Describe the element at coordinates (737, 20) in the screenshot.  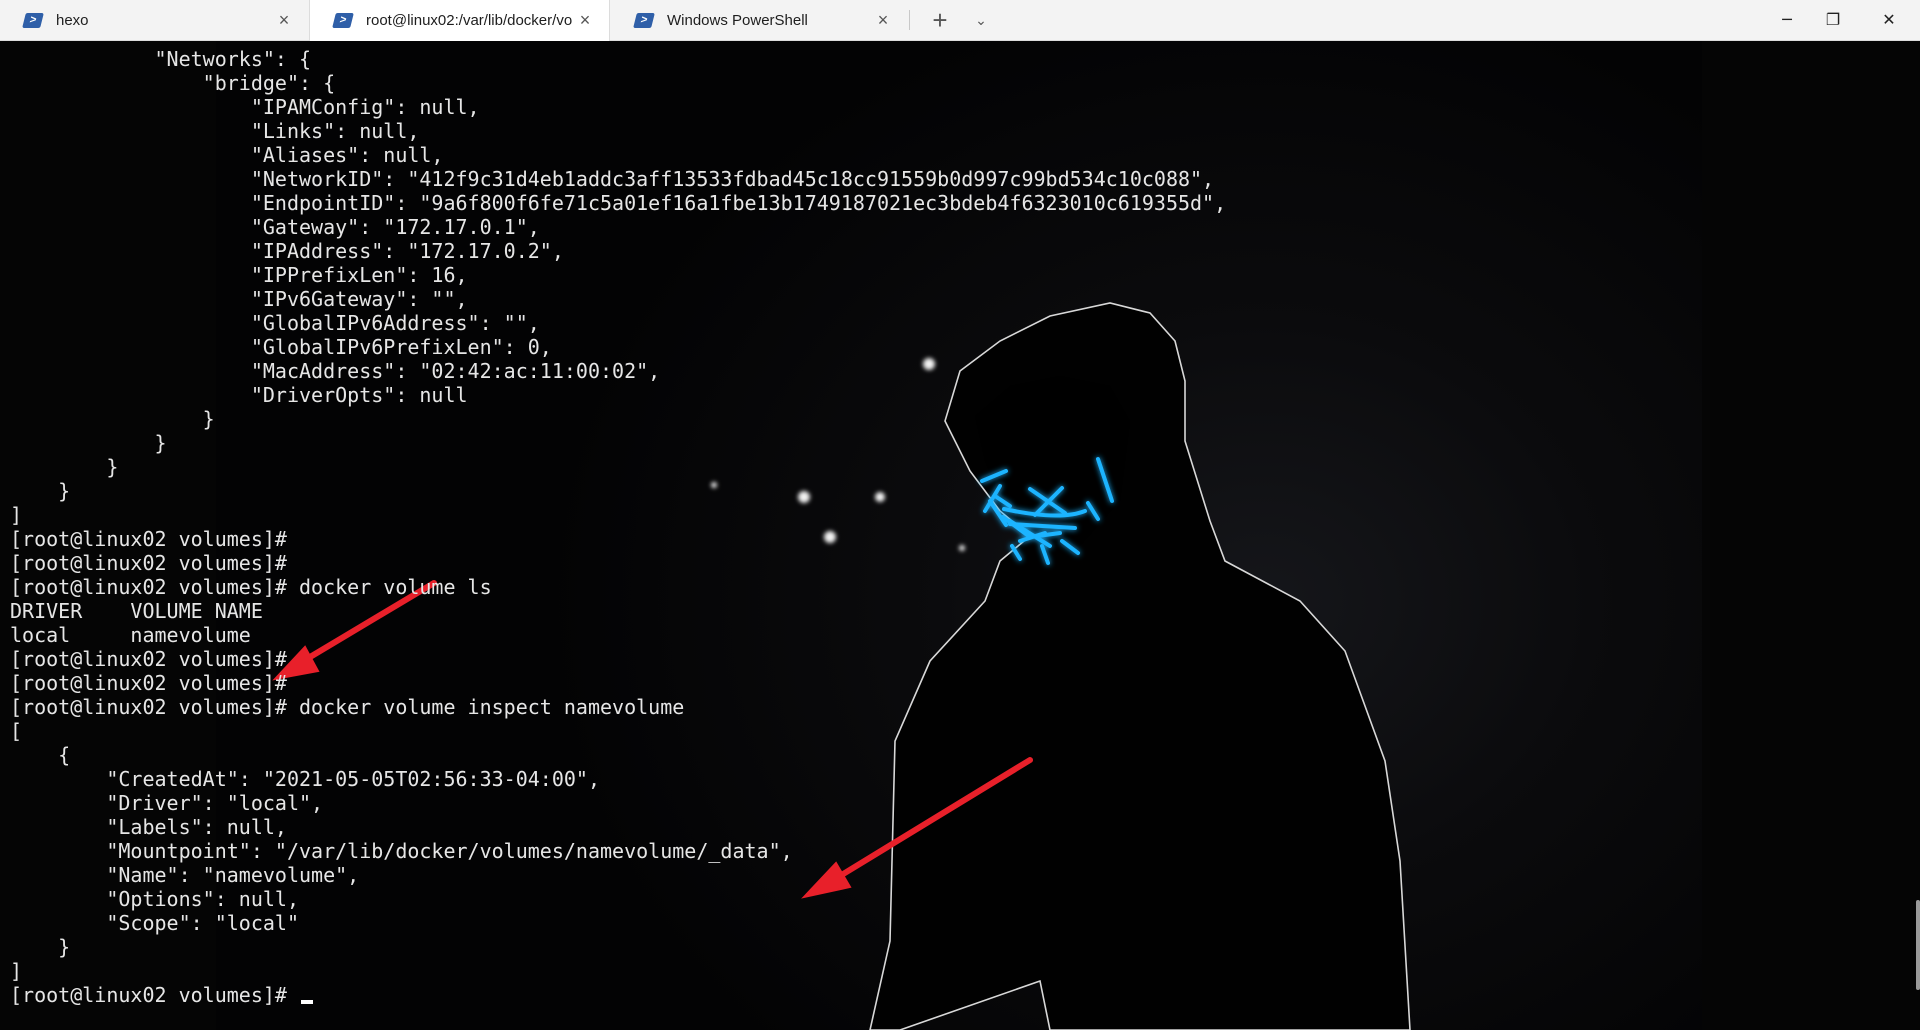
I see `tab-title: Windows PowerShell` at that location.